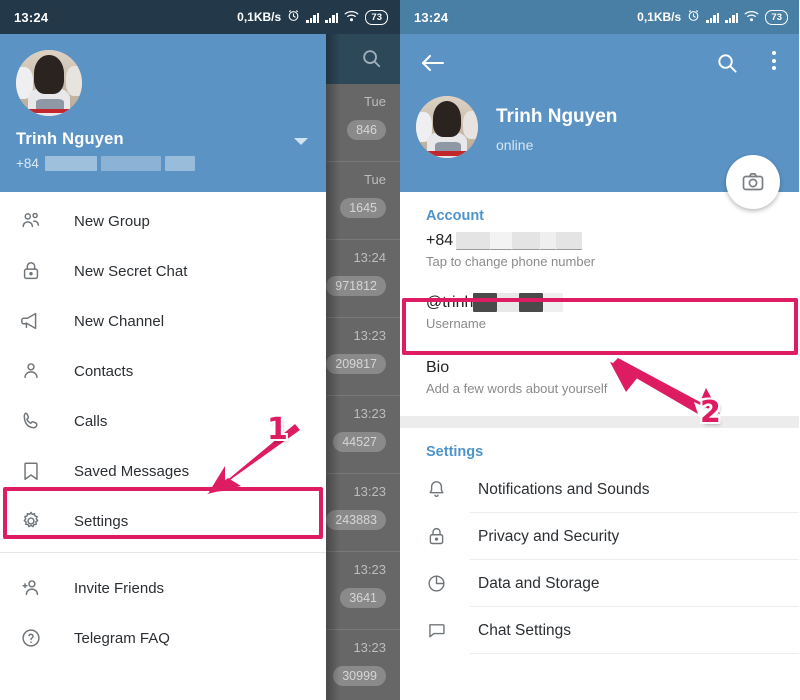  Describe the element at coordinates (313, 17) in the screenshot. I see `signal-bars-icon` at that location.